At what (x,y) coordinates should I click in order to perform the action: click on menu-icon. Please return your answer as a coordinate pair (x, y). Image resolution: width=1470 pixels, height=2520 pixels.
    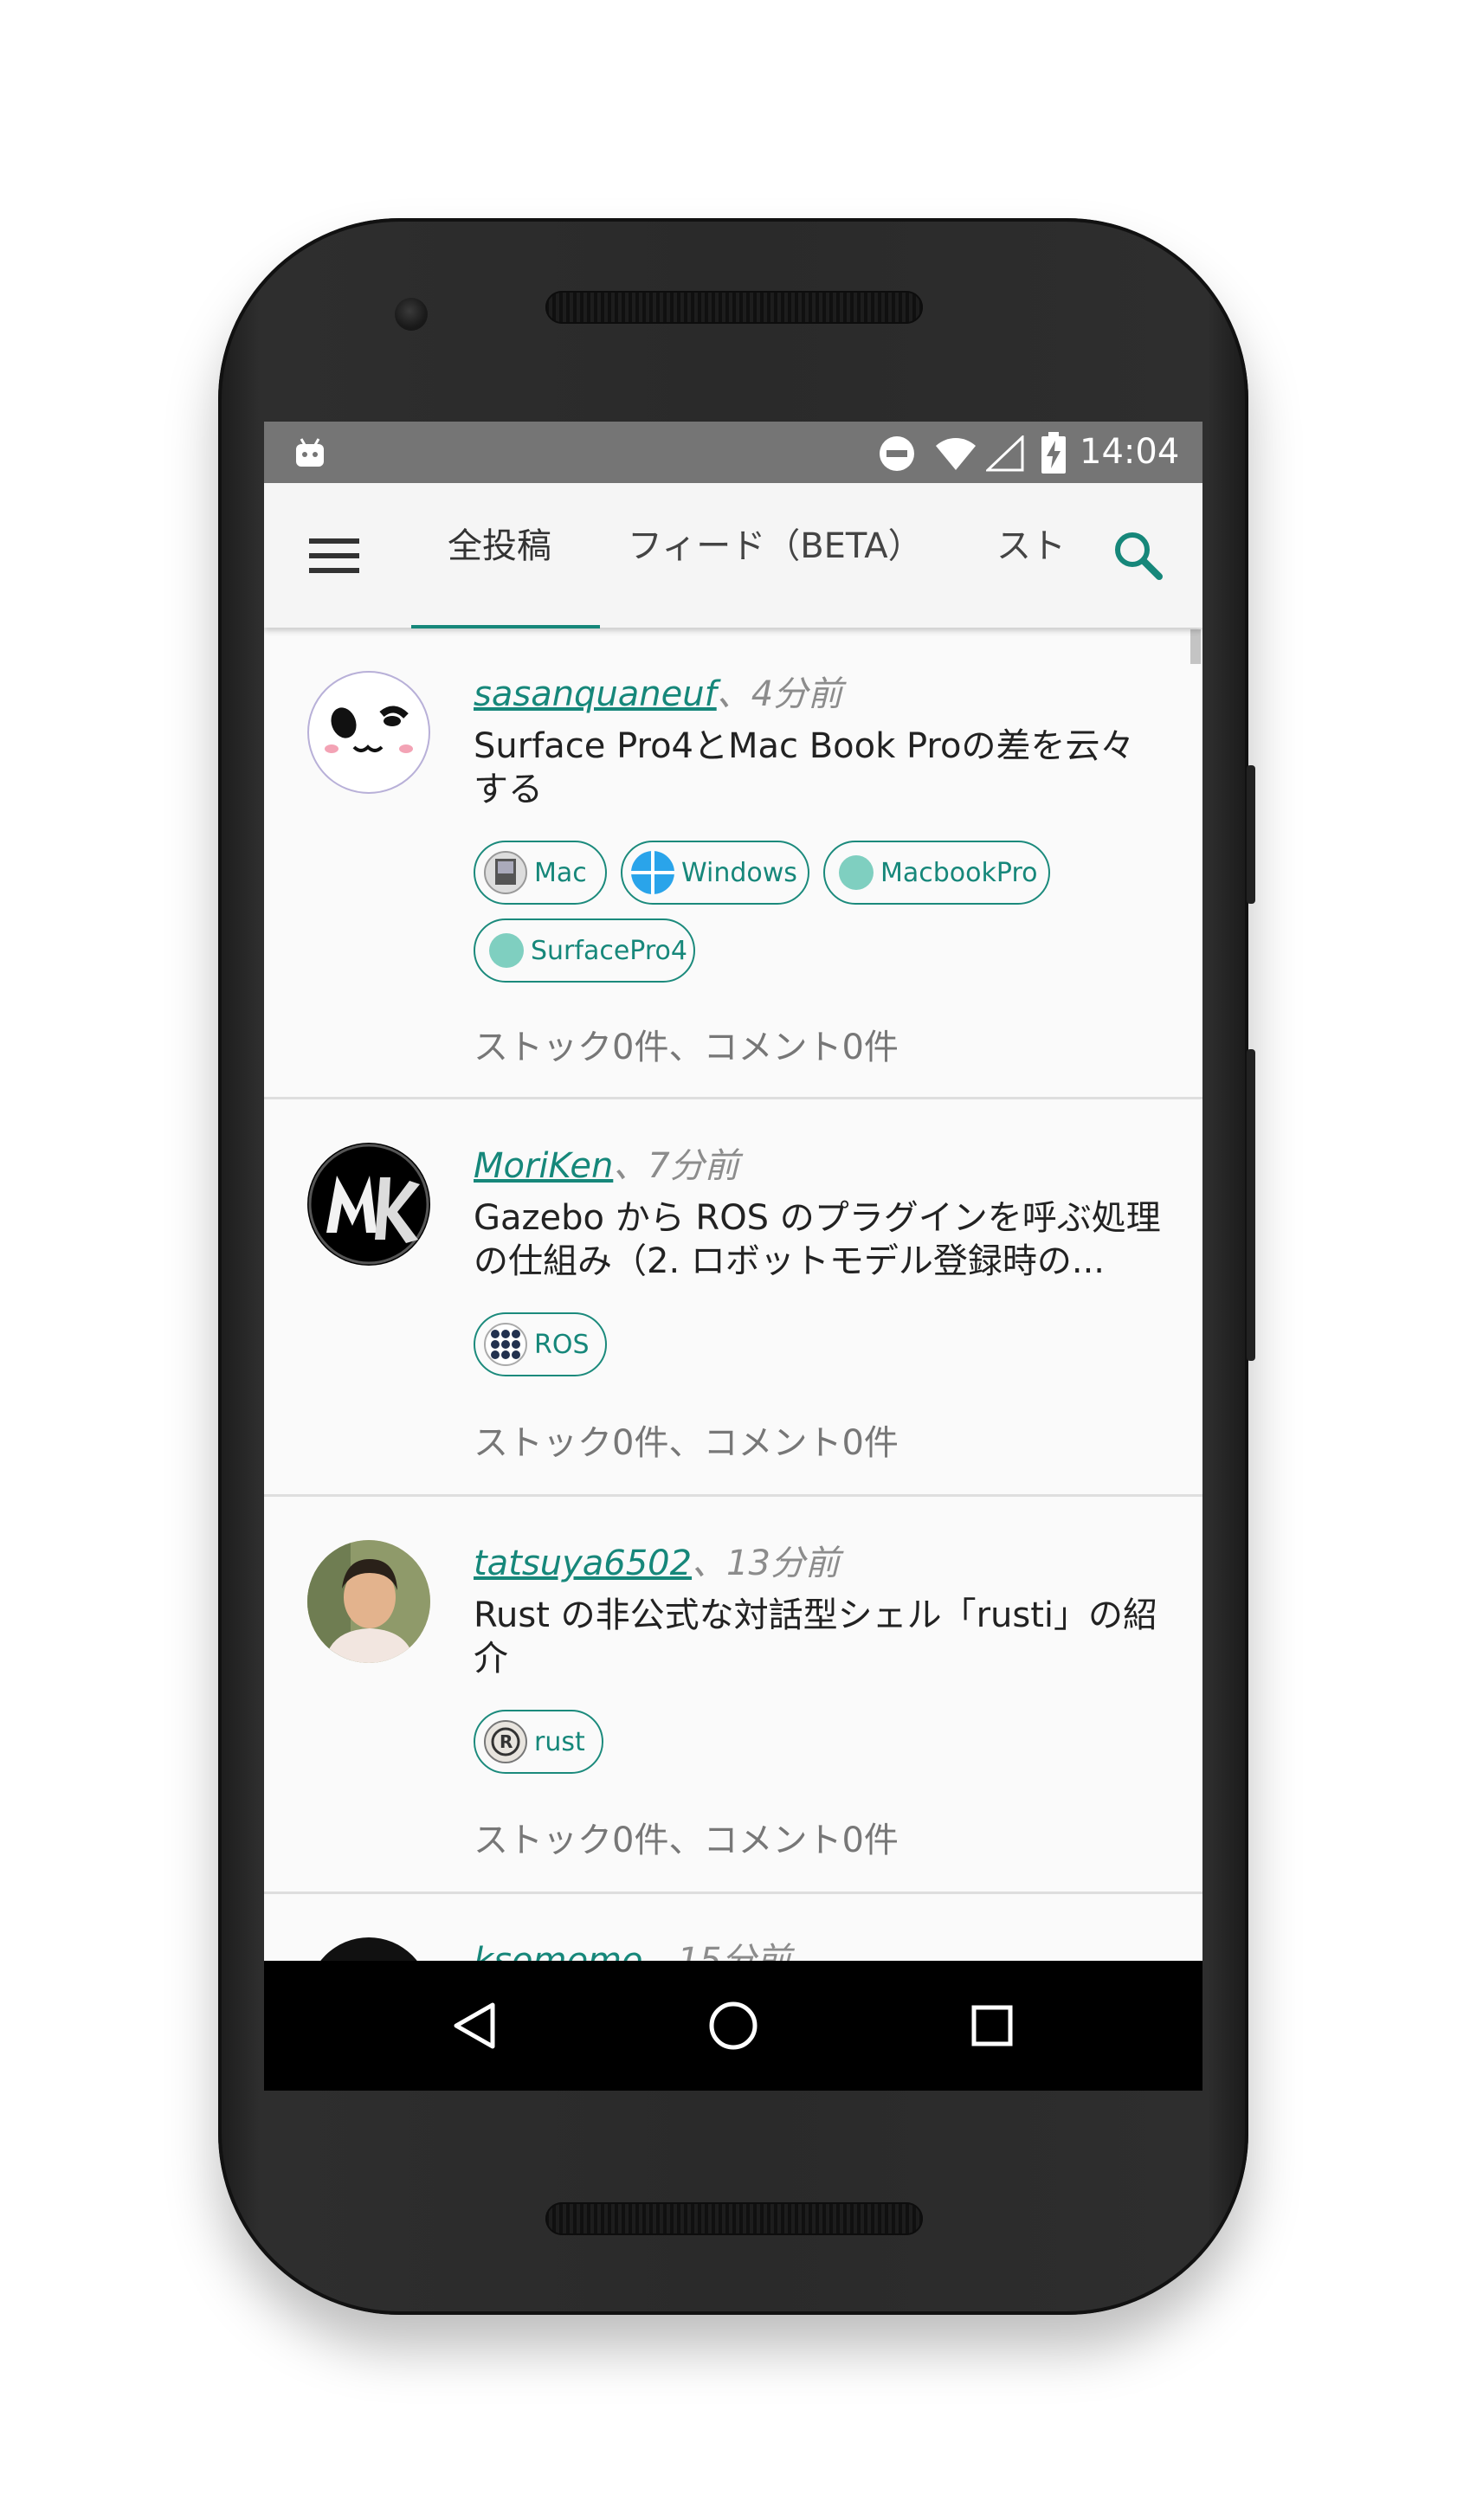
    Looking at the image, I should click on (334, 556).